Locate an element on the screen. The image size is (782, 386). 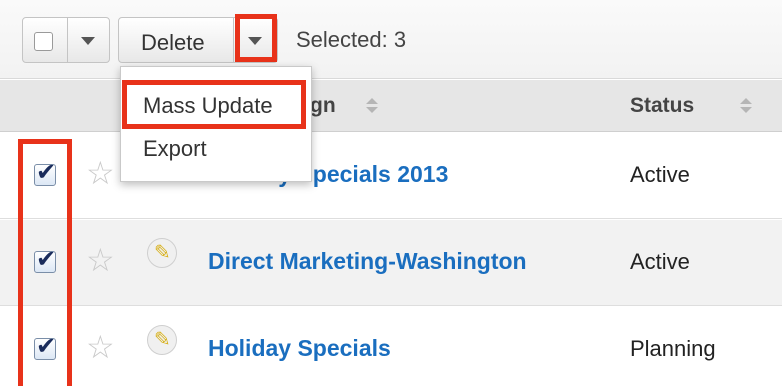
highlight-caret-box is located at coordinates (256, 38).